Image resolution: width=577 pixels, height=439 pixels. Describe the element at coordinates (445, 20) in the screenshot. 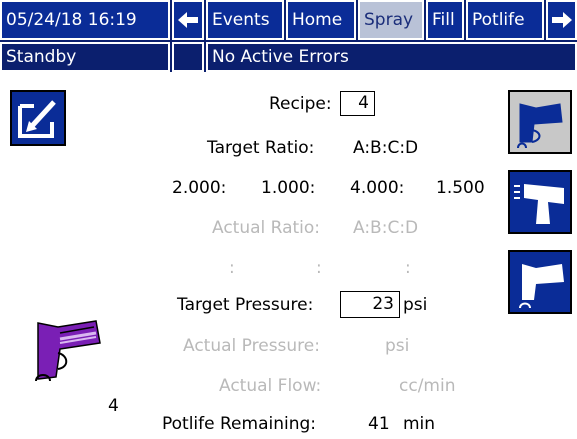

I see `tab-fill: Fill` at that location.